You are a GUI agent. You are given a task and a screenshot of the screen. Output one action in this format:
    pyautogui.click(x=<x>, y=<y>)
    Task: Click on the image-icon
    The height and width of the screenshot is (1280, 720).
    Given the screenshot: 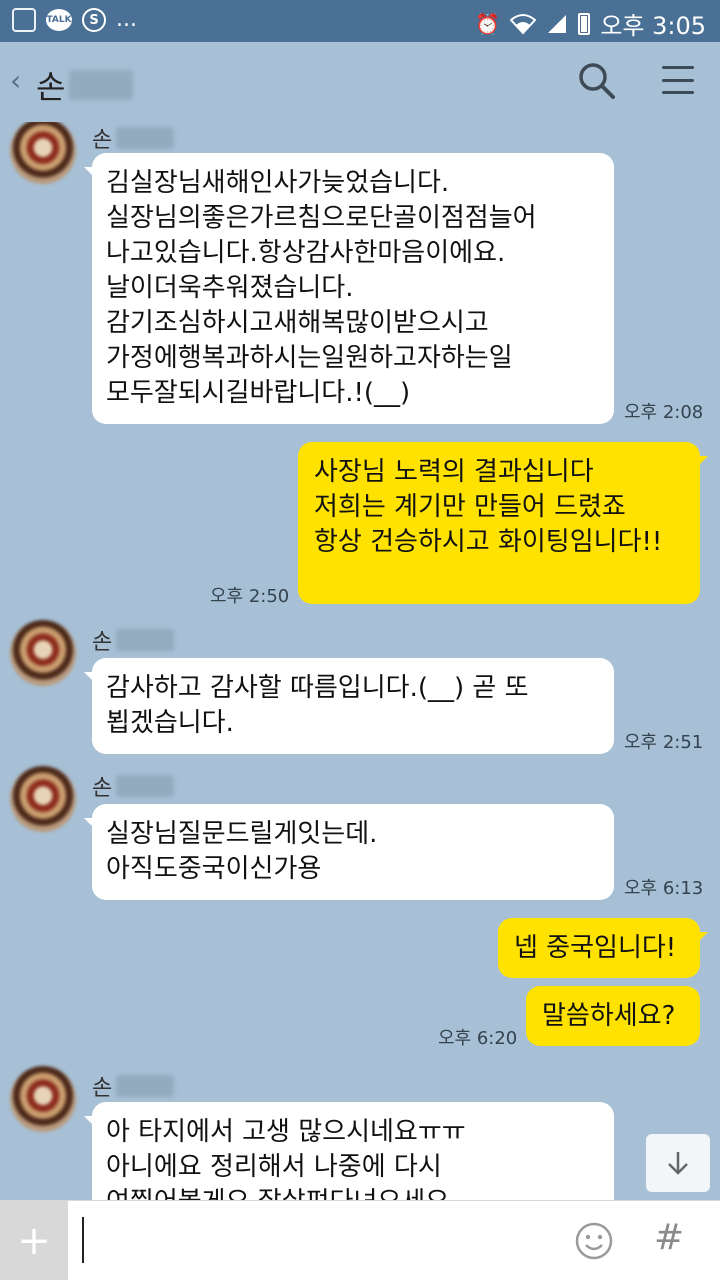 What is the action you would take?
    pyautogui.click(x=24, y=20)
    